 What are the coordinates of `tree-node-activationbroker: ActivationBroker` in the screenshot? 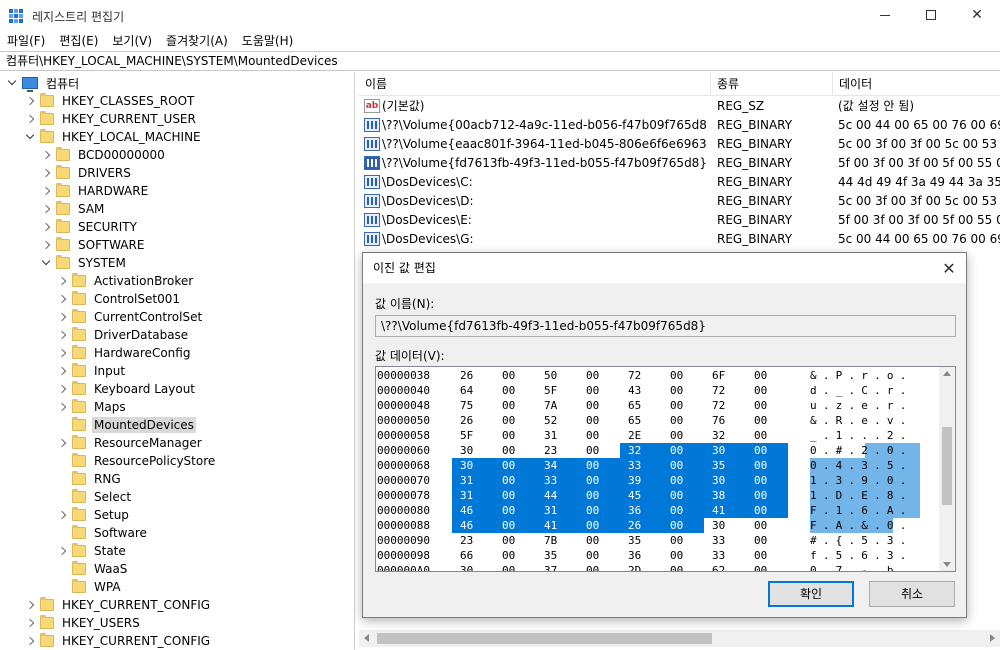 It's located at (126, 281).